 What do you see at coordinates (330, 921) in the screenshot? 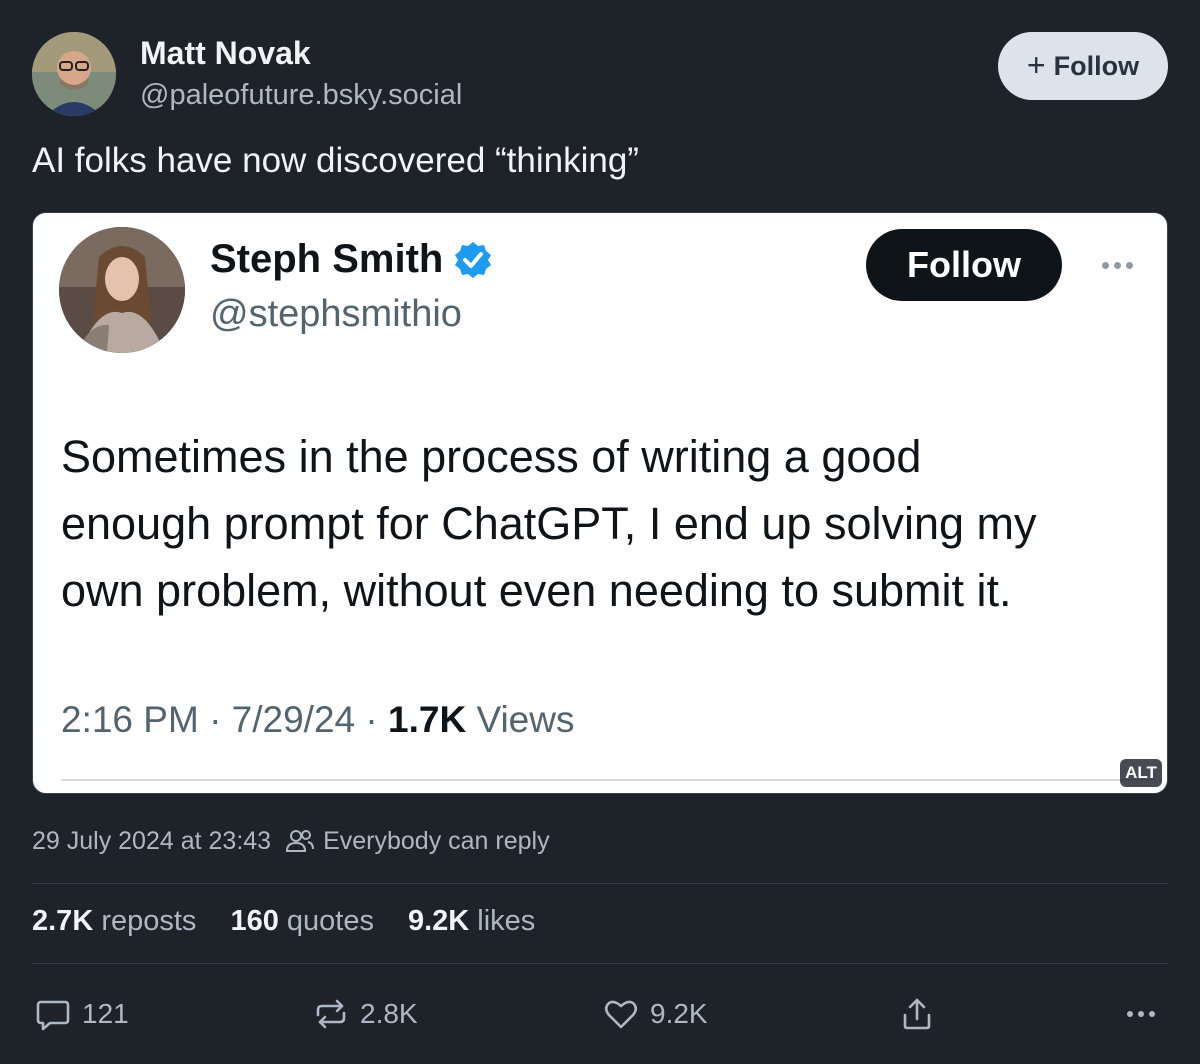
I see `quotes-label: quotes` at bounding box center [330, 921].